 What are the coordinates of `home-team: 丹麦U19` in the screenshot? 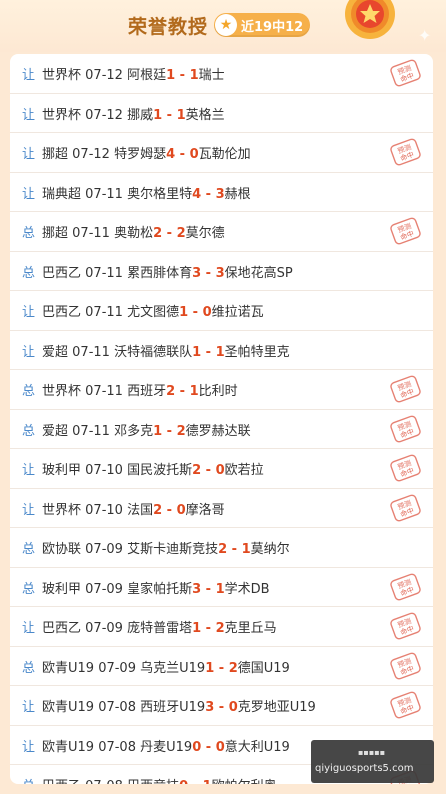 It's located at (166, 747).